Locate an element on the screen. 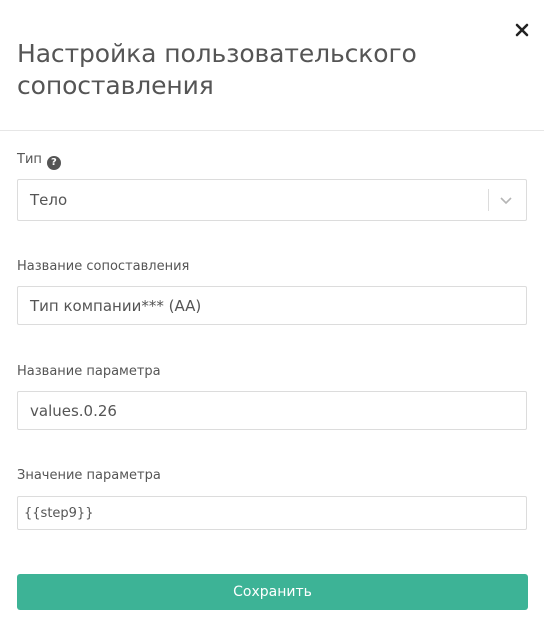 The height and width of the screenshot is (622, 544). close-icon is located at coordinates (522, 30).